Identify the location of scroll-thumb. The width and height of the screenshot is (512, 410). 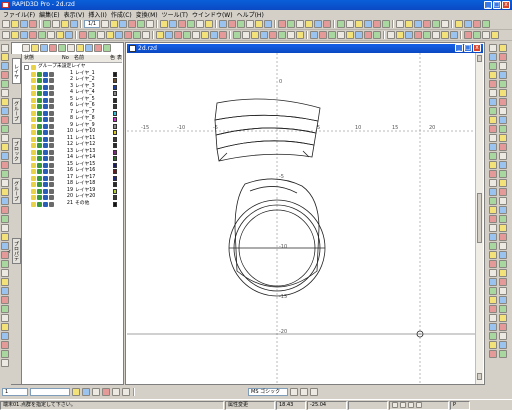
(479, 218).